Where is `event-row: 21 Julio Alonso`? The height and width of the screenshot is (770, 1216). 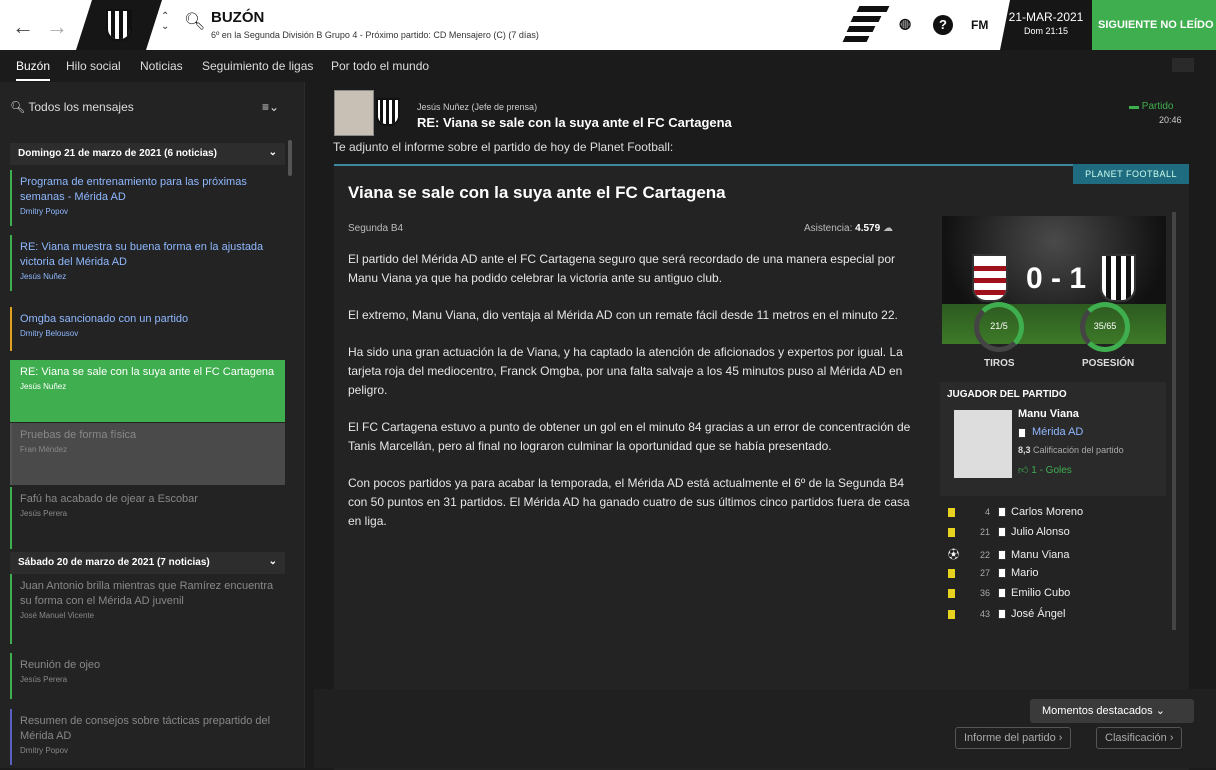
event-row: 21 Julio Alonso is located at coordinates (1009, 532).